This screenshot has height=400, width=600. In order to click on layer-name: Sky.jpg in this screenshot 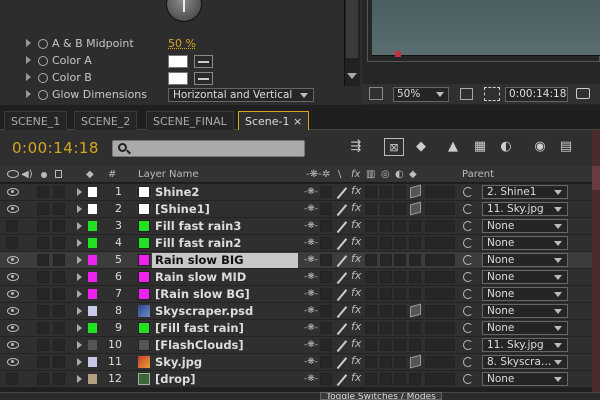, I will do `click(178, 363)`.